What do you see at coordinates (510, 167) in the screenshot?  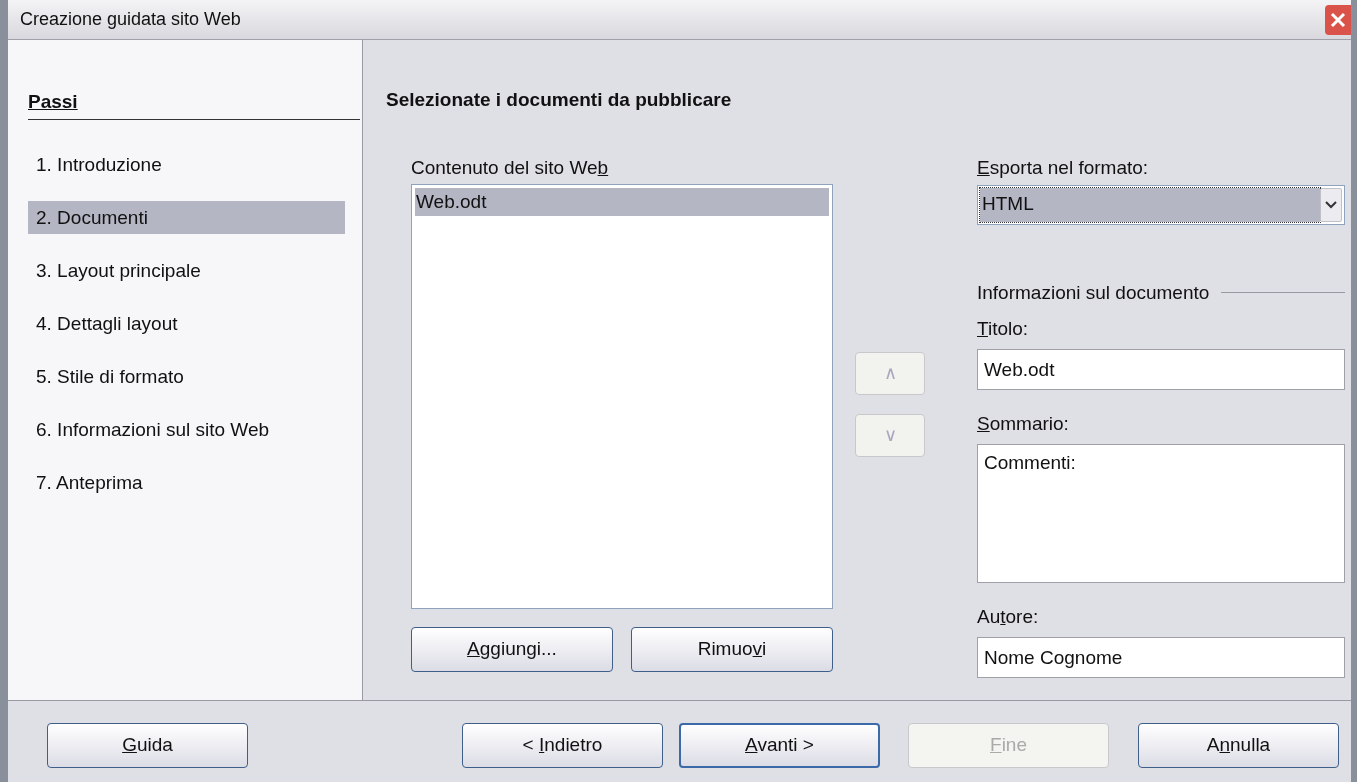 I see `list-label: Contenuto del sito Web` at bounding box center [510, 167].